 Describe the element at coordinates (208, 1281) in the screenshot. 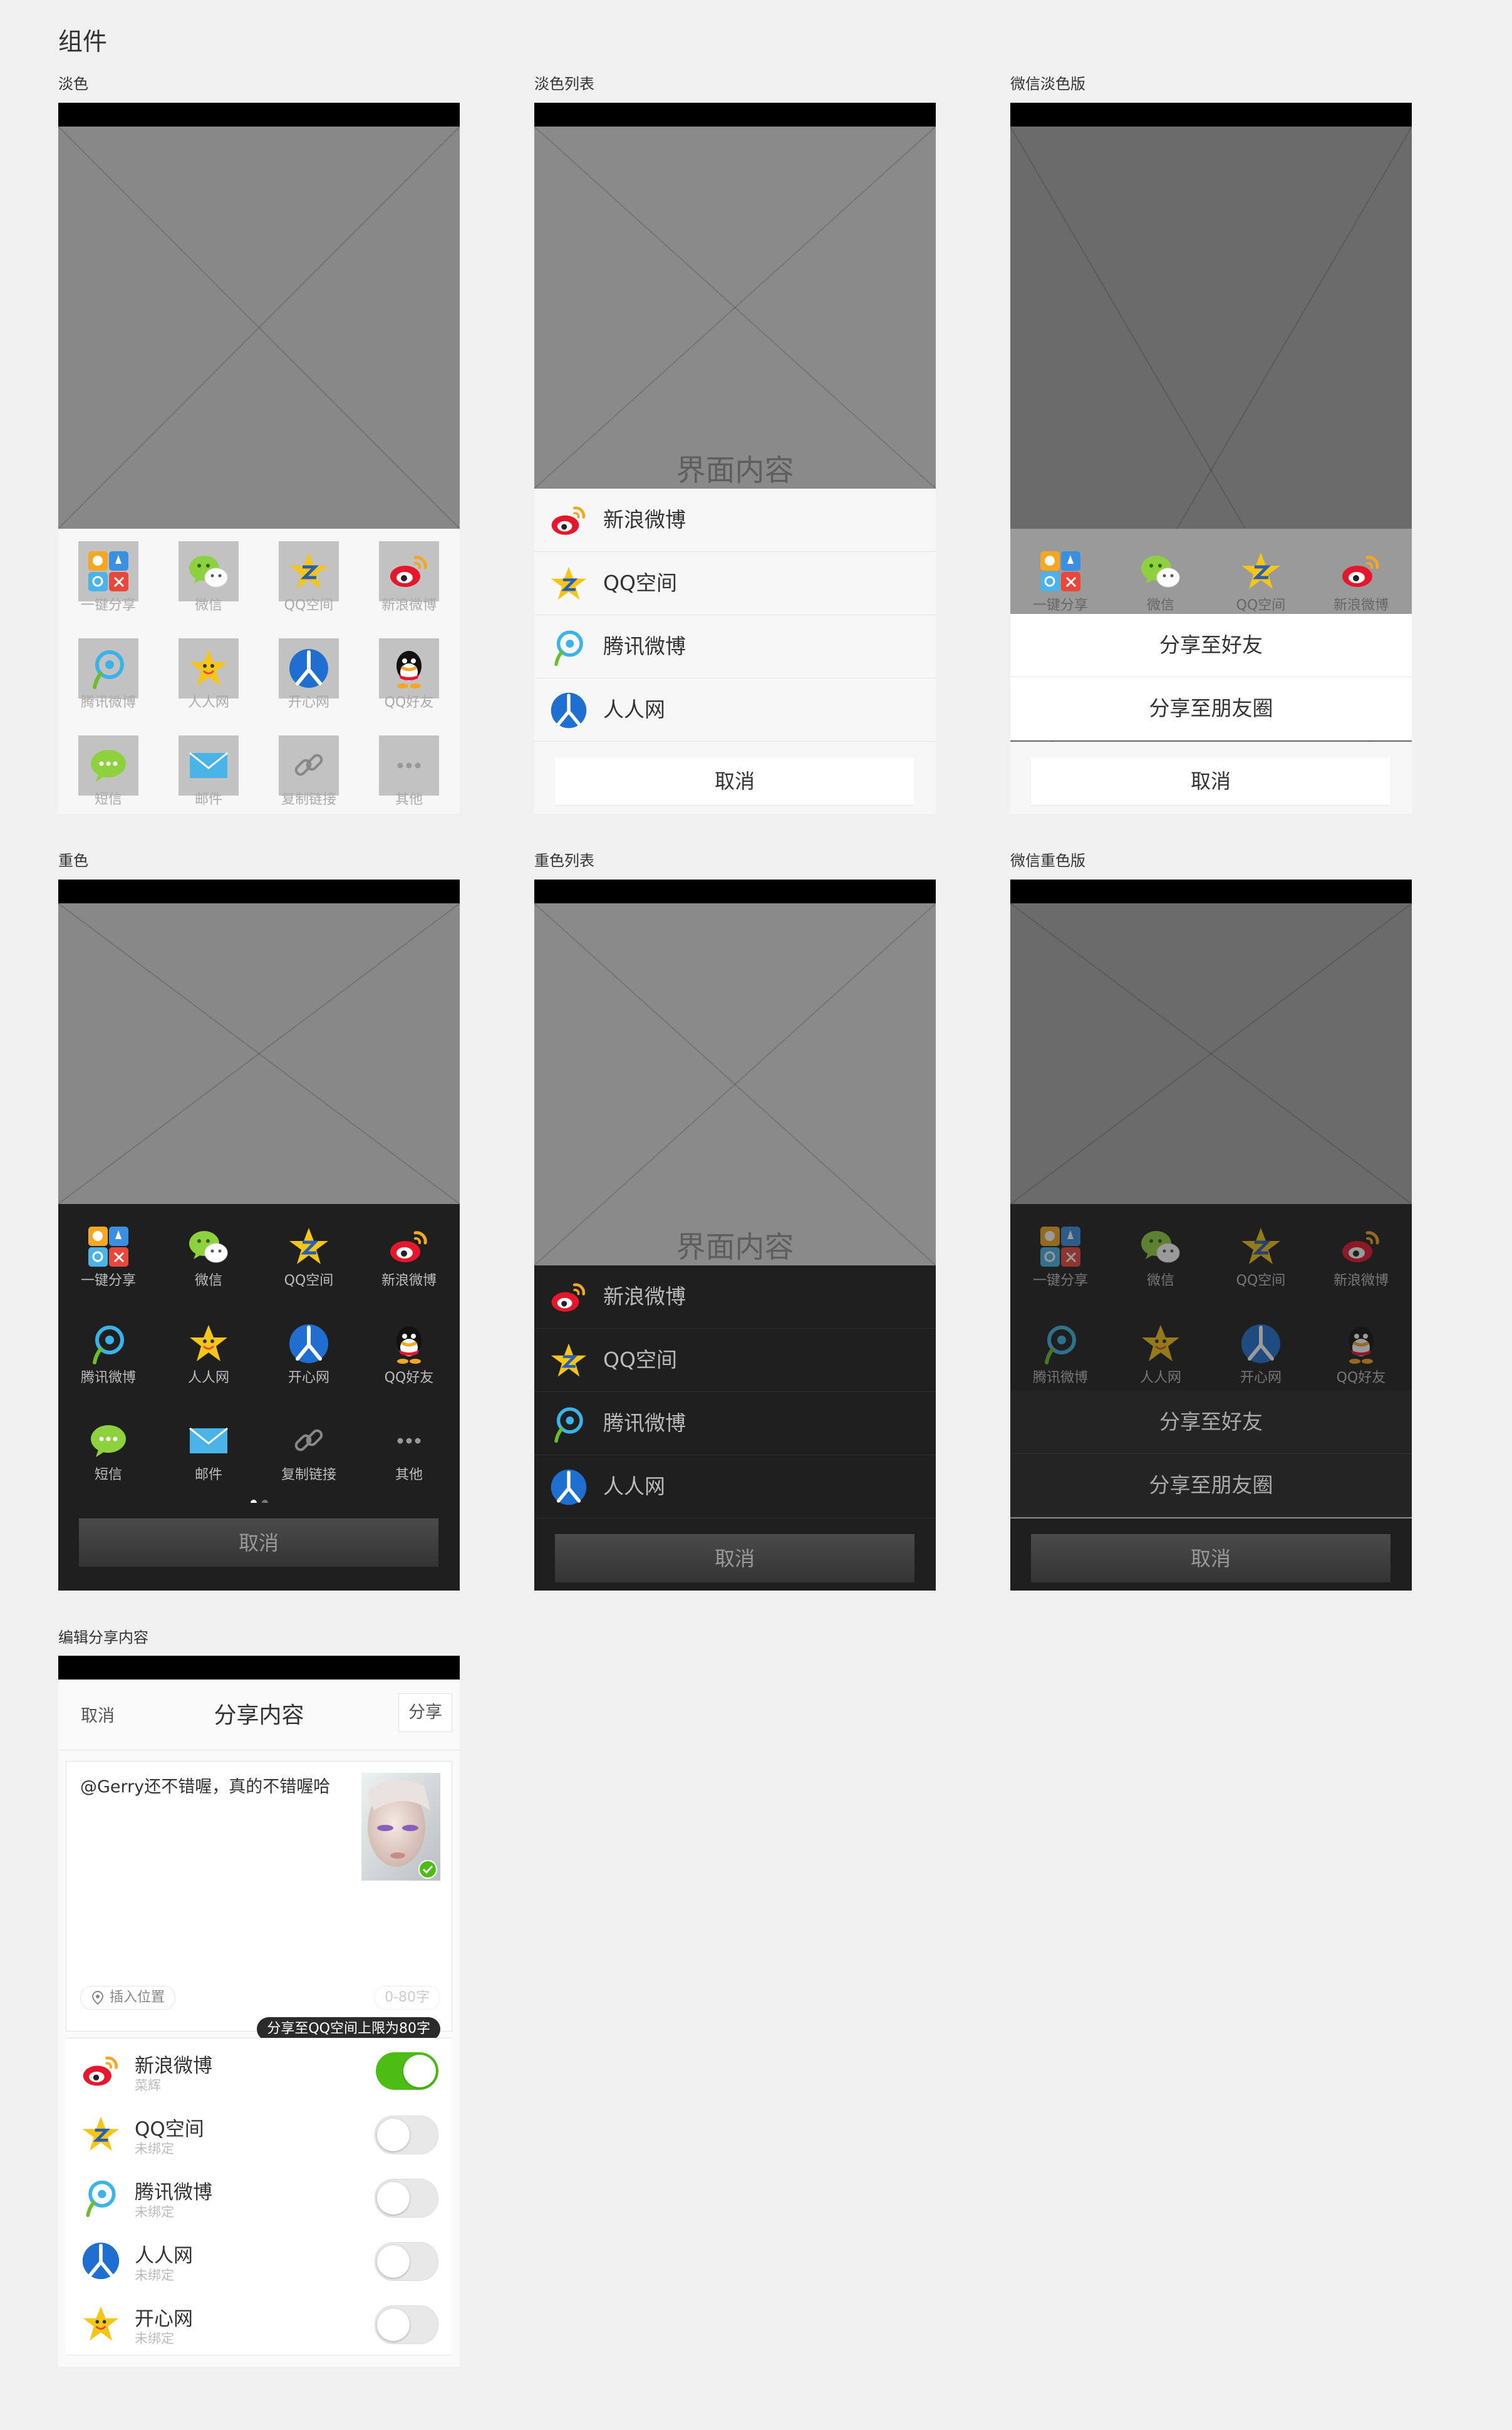

I see `share-target-label: 微信` at that location.